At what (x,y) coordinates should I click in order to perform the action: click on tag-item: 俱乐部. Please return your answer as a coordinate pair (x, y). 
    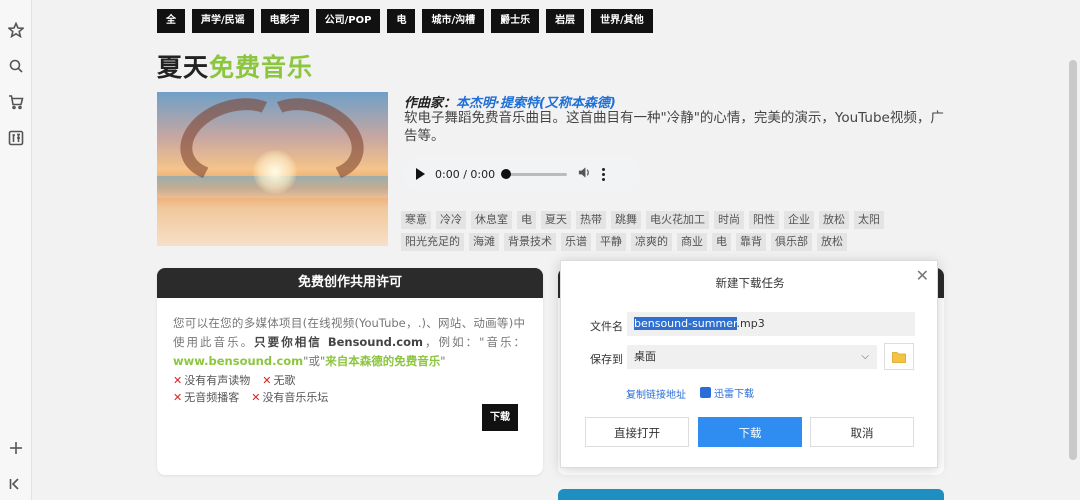
    Looking at the image, I should click on (791, 242).